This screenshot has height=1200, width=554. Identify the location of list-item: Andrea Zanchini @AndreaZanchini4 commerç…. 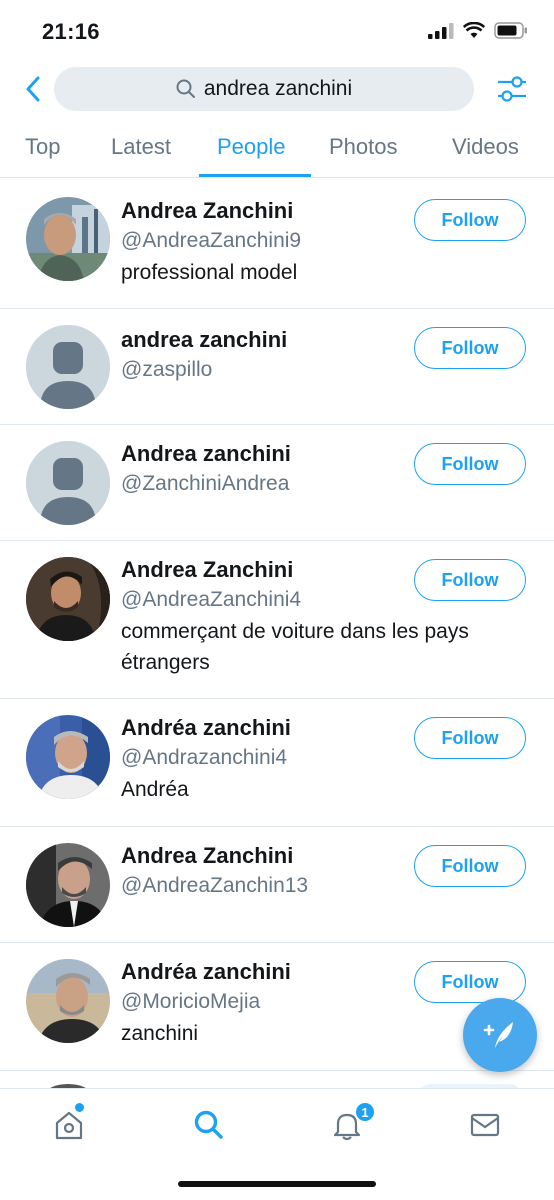
(277, 620).